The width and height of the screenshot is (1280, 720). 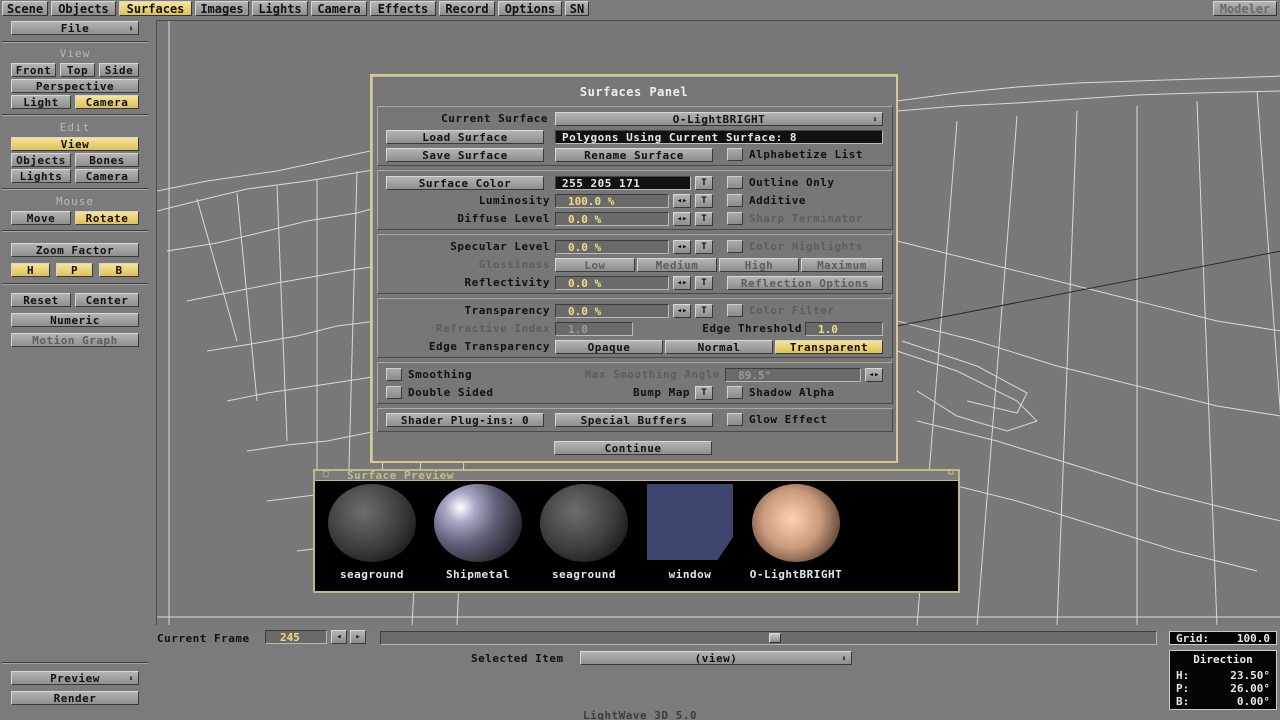 What do you see at coordinates (33, 70) in the screenshot?
I see `front-view-button: Front` at bounding box center [33, 70].